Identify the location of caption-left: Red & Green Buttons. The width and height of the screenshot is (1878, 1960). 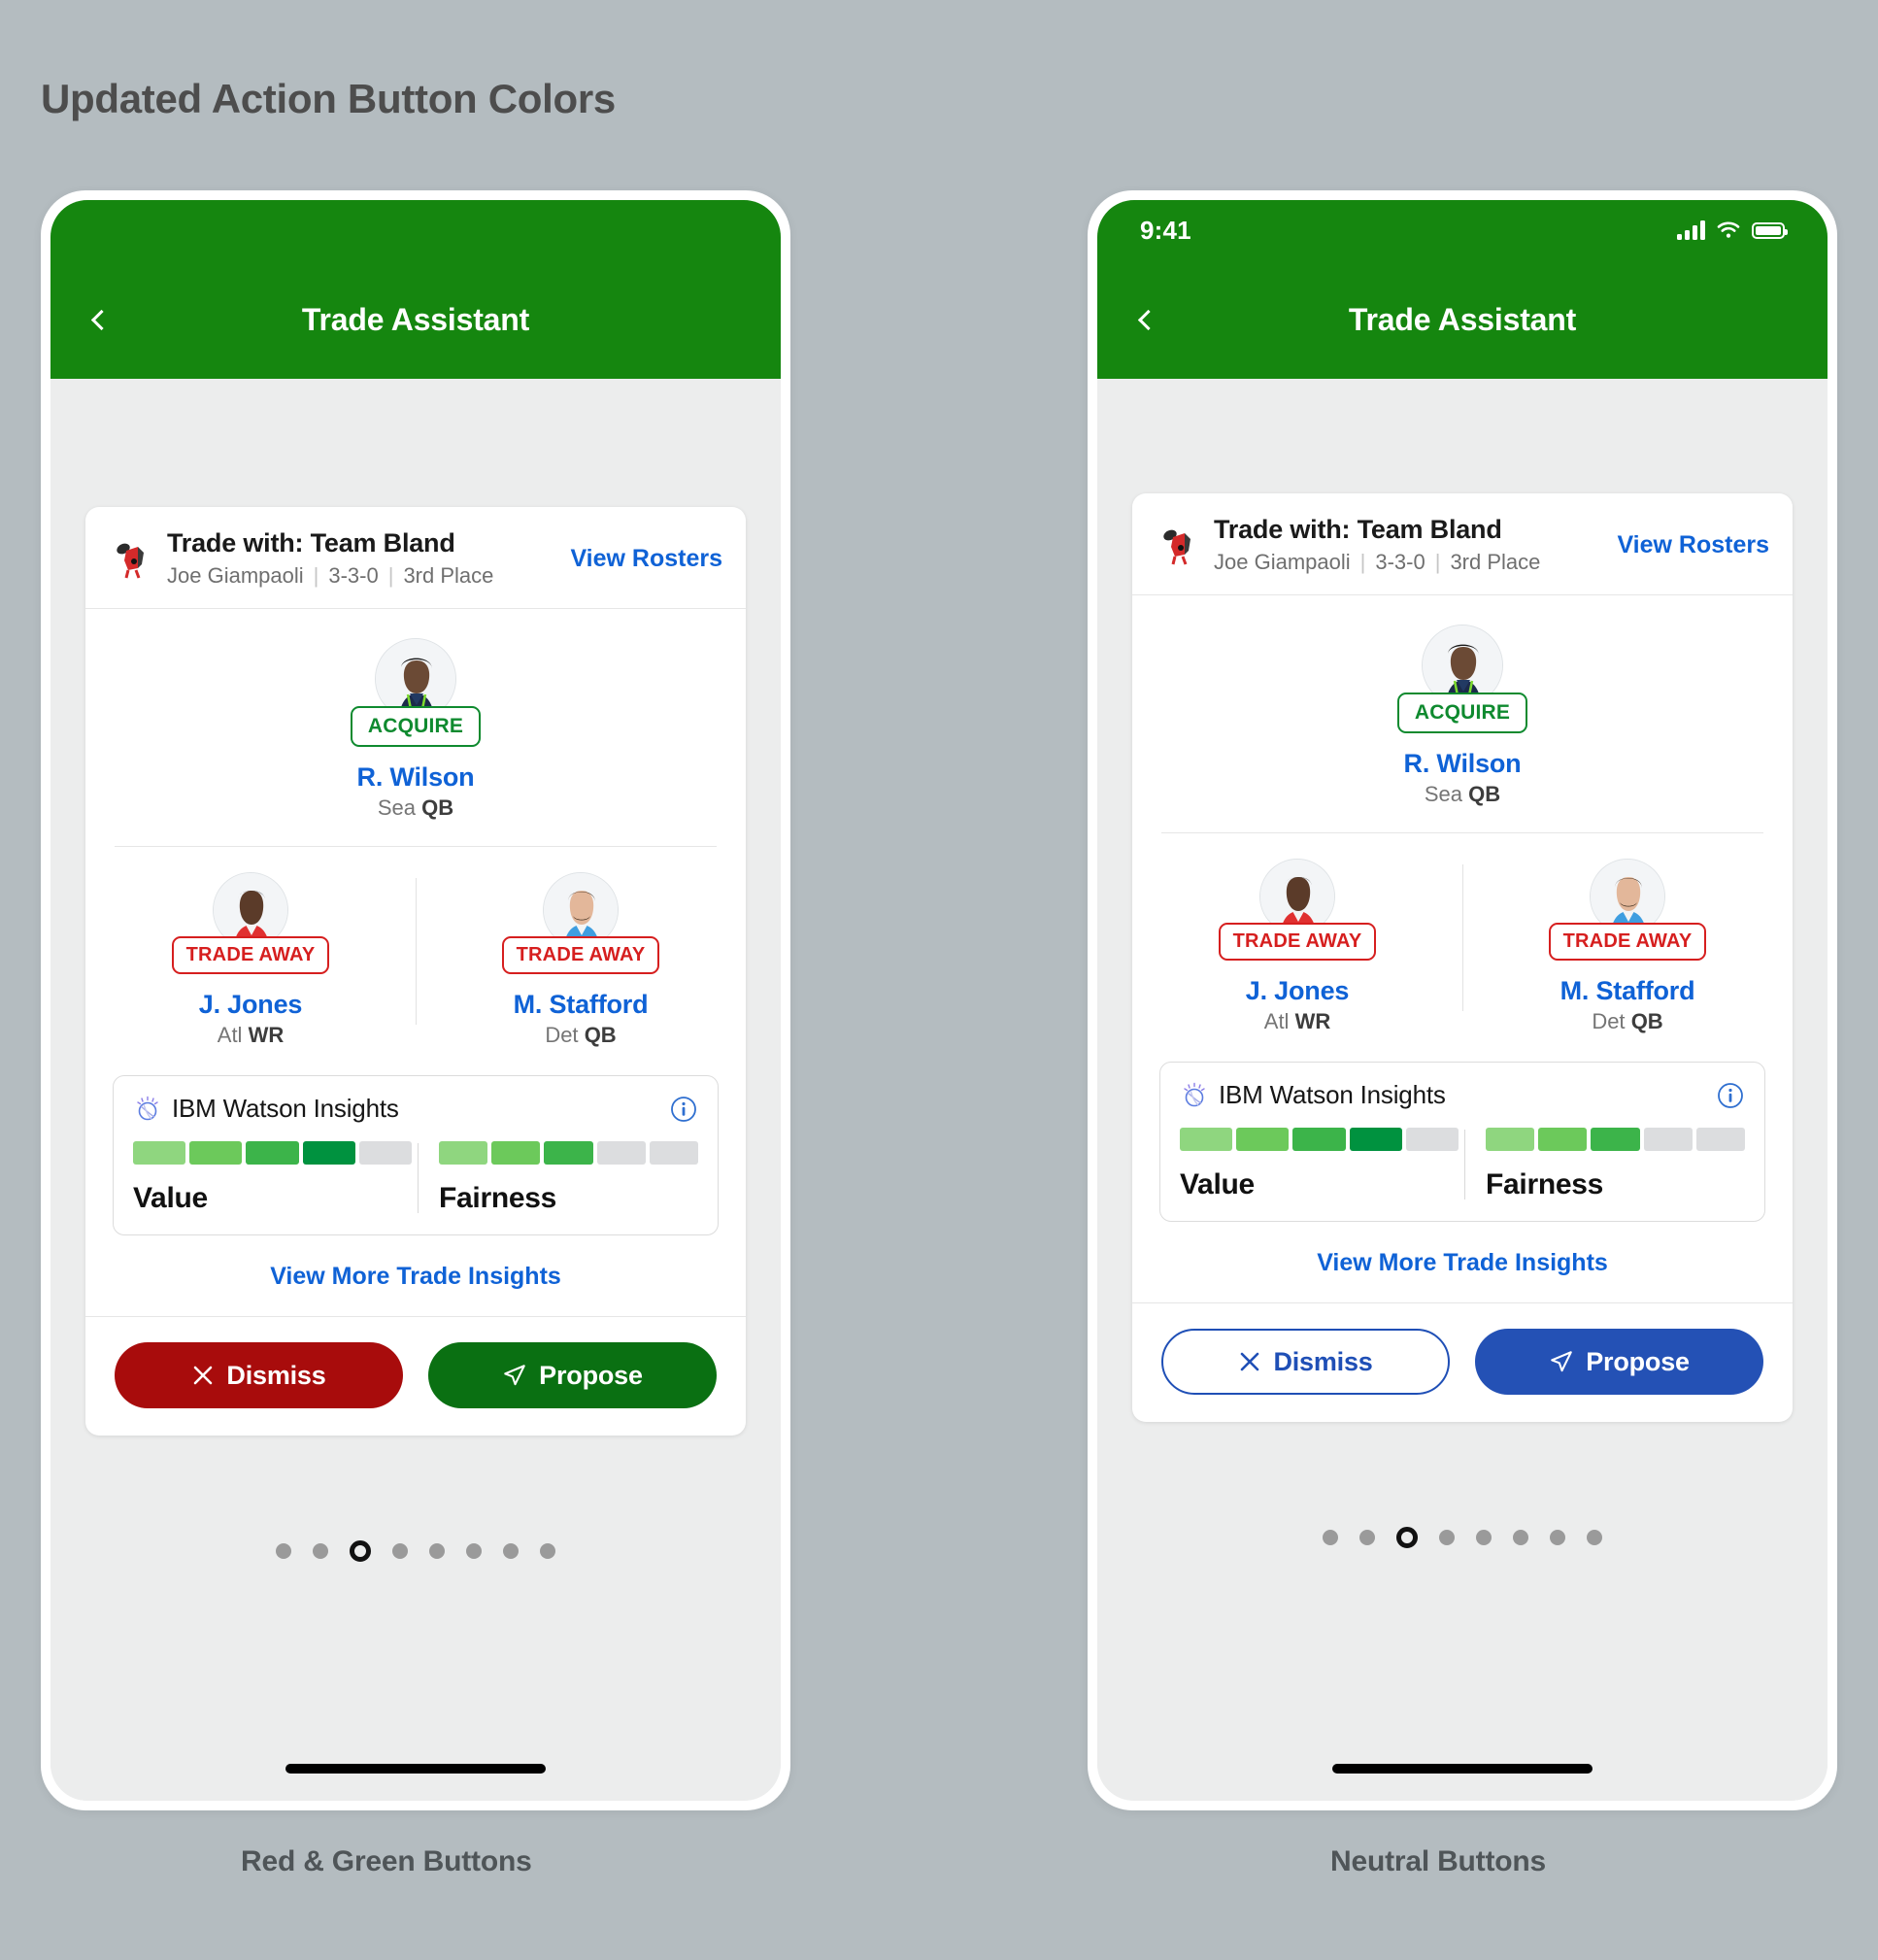
(386, 1861).